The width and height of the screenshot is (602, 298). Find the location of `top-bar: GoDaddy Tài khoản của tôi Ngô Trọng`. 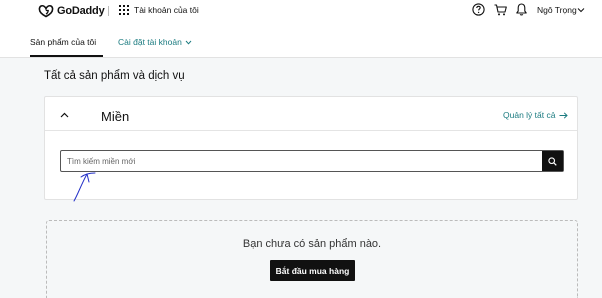

top-bar: GoDaddy Tài khoản của tôi Ngô Trọng is located at coordinates (301, 11).